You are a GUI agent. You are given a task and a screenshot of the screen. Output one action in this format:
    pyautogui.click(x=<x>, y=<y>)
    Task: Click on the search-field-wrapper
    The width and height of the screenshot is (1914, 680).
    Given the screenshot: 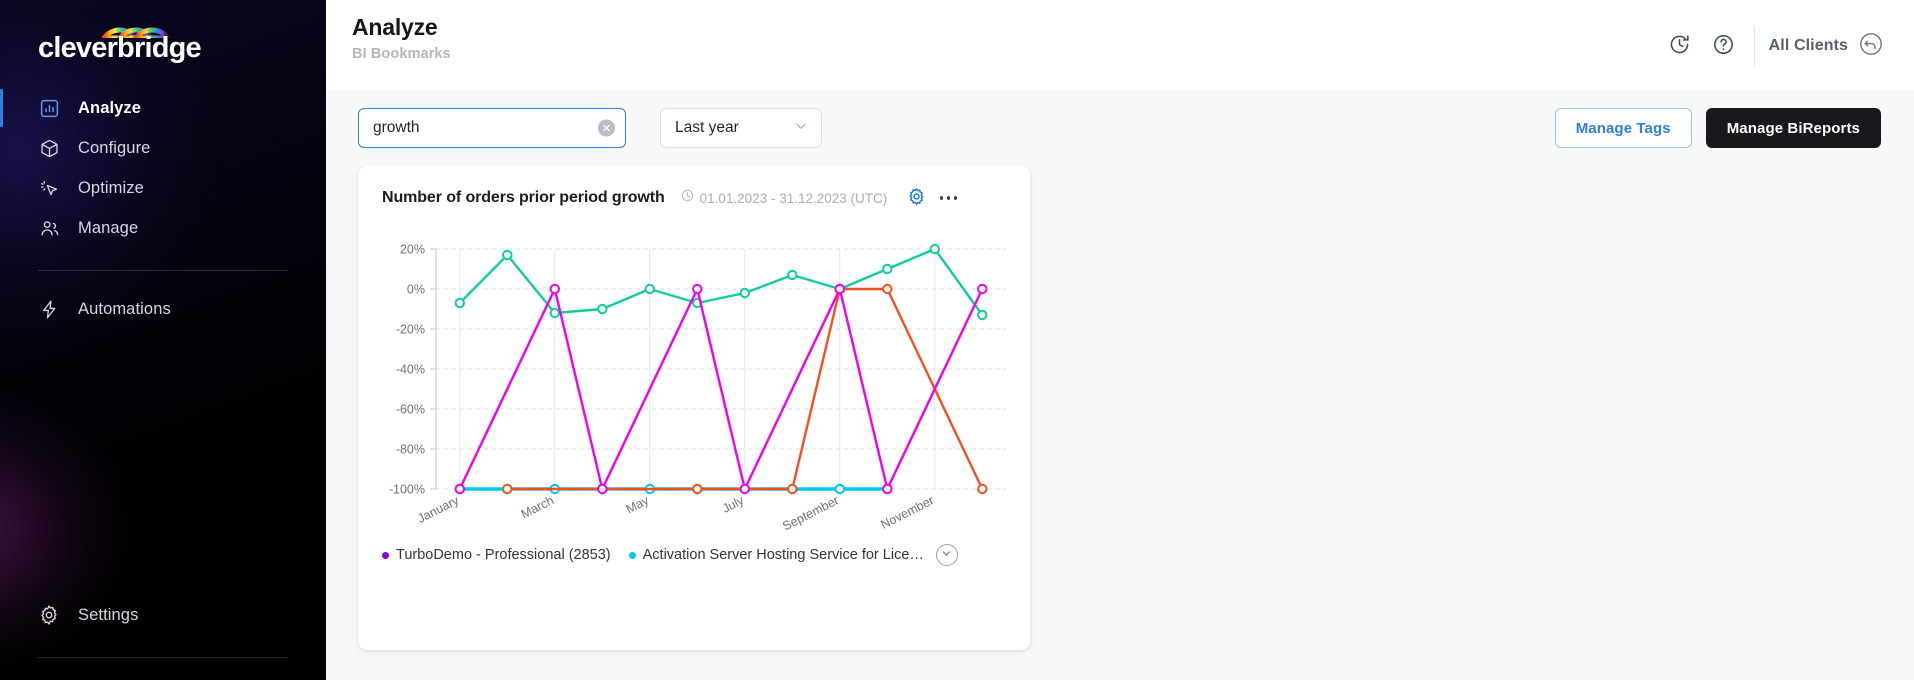 What is the action you would take?
    pyautogui.click(x=492, y=128)
    